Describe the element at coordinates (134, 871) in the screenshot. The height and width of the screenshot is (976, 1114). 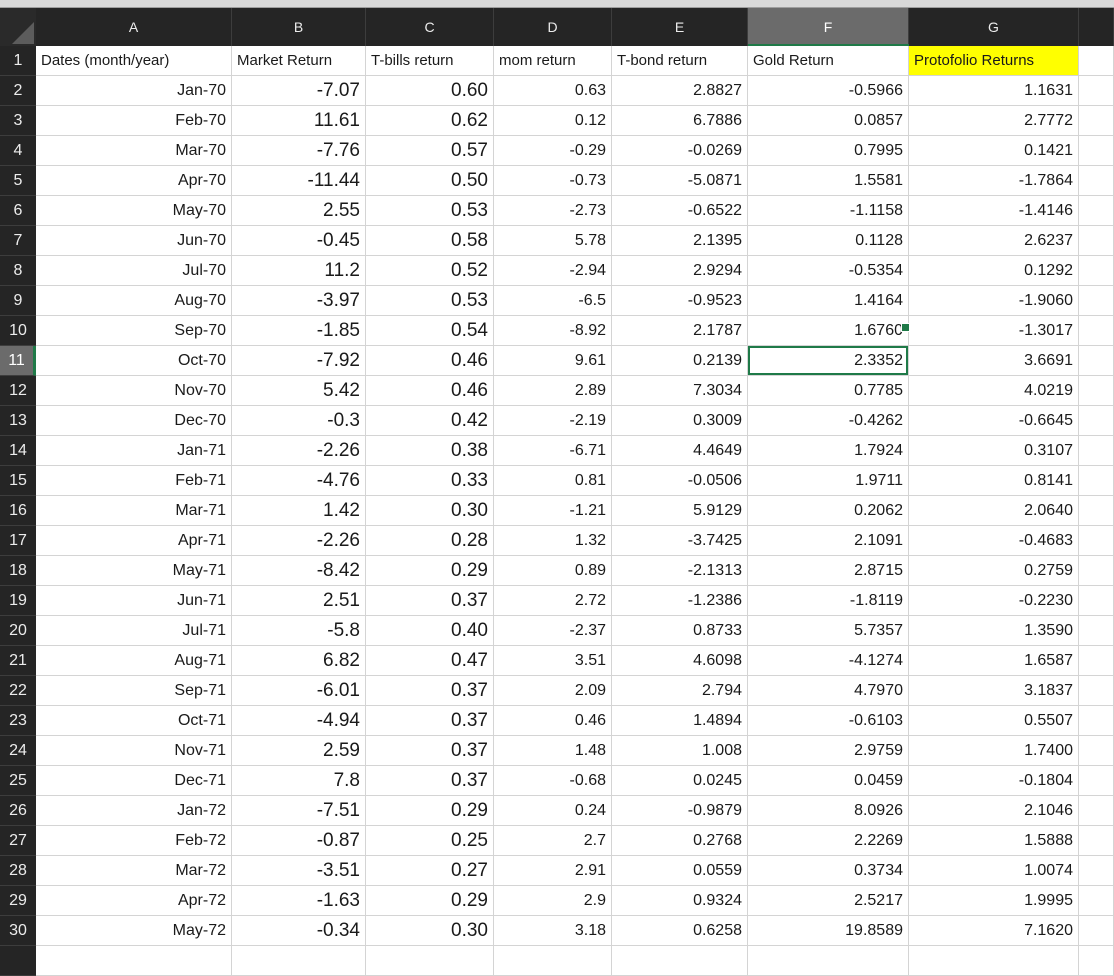
I see `table-cell: Mar-72` at that location.